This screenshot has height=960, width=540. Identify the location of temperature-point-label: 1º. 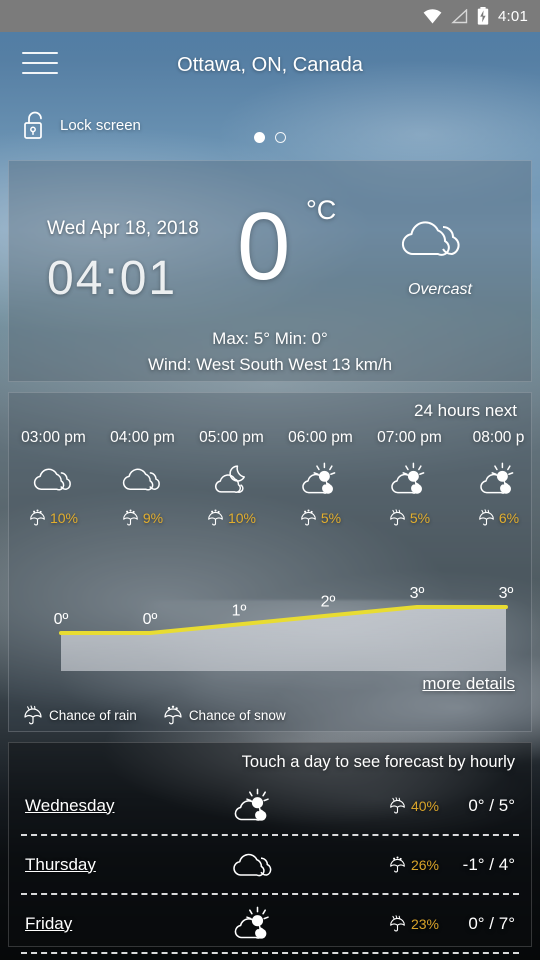
(239, 610).